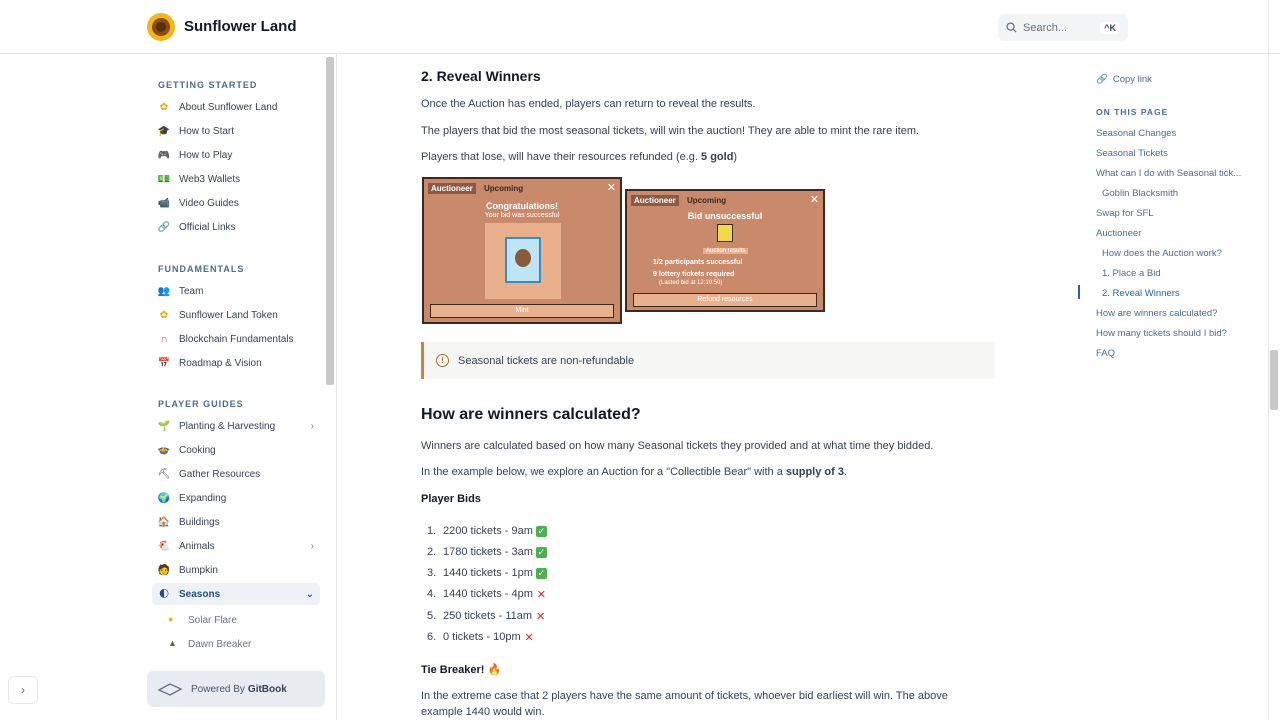  What do you see at coordinates (236, 291) in the screenshot?
I see `sidebar-item-team: 👥 Team` at bounding box center [236, 291].